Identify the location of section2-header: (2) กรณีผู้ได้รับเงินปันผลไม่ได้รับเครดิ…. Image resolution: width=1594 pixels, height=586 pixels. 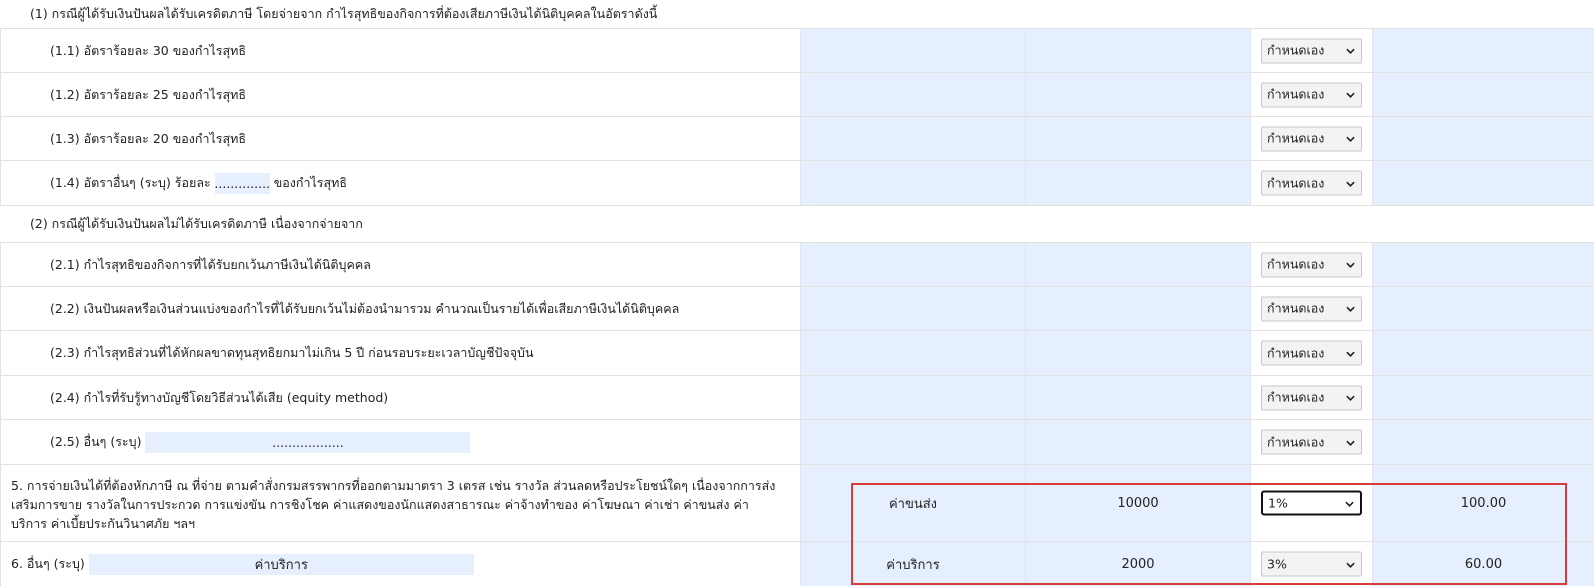
(196, 223).